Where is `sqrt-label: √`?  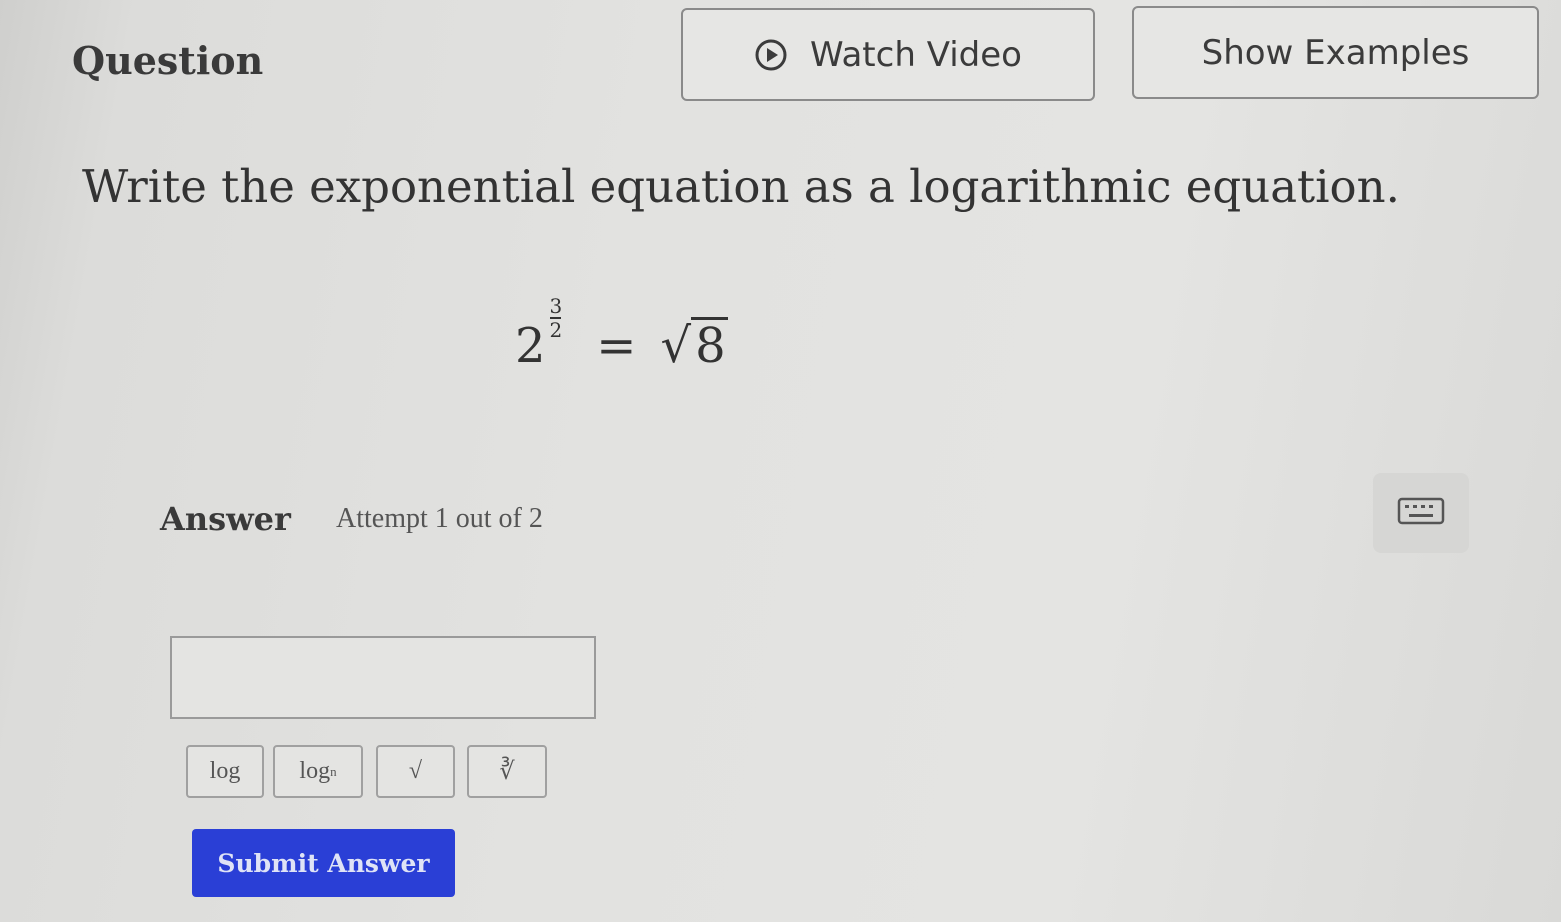
sqrt-label: √ is located at coordinates (415, 771).